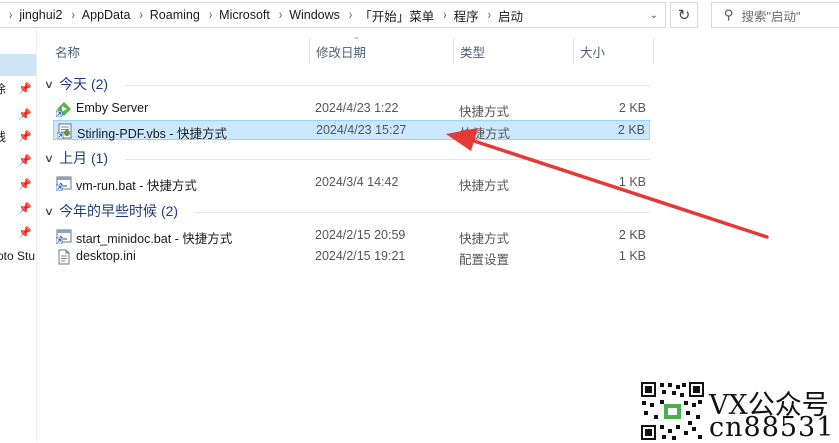 This screenshot has width=839, height=443. I want to click on annotation-arrow, so click(607, 183).